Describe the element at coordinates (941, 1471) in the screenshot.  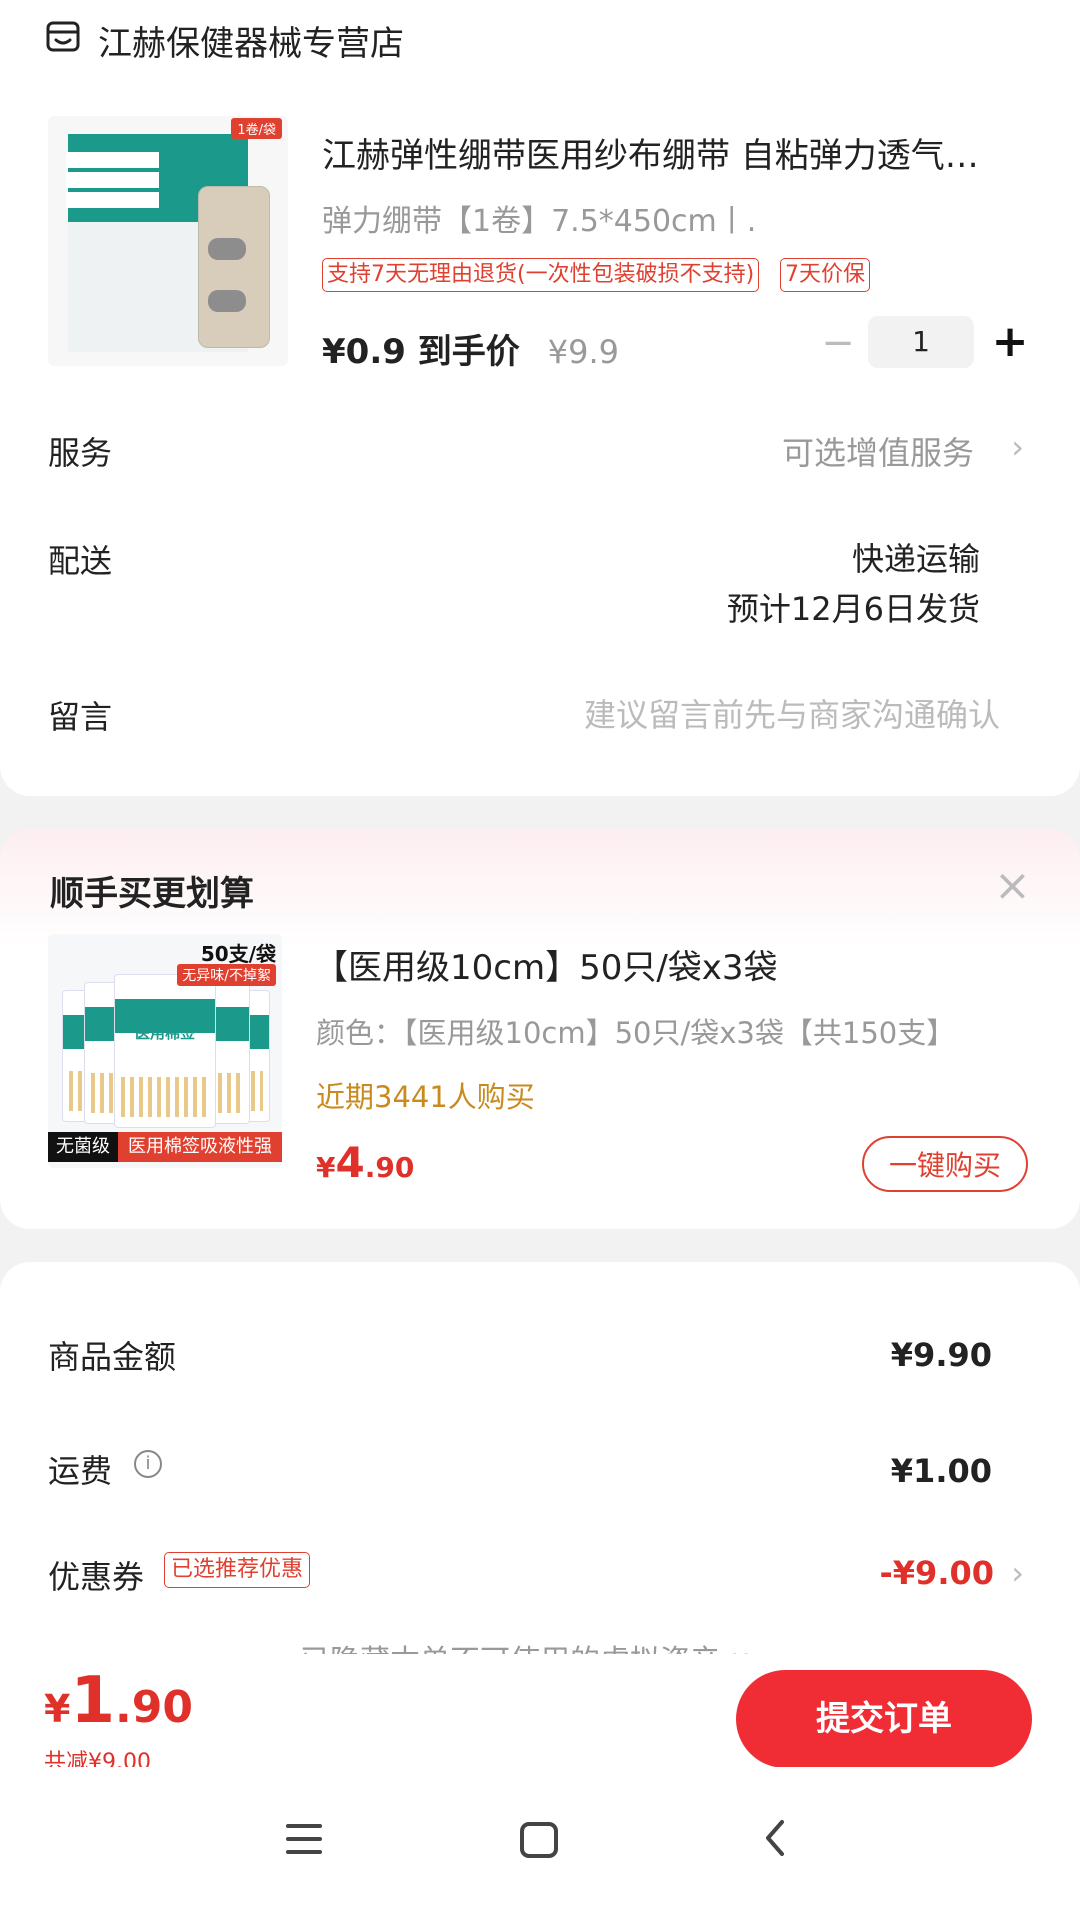
I see `shipping-value: ¥1.00` at that location.